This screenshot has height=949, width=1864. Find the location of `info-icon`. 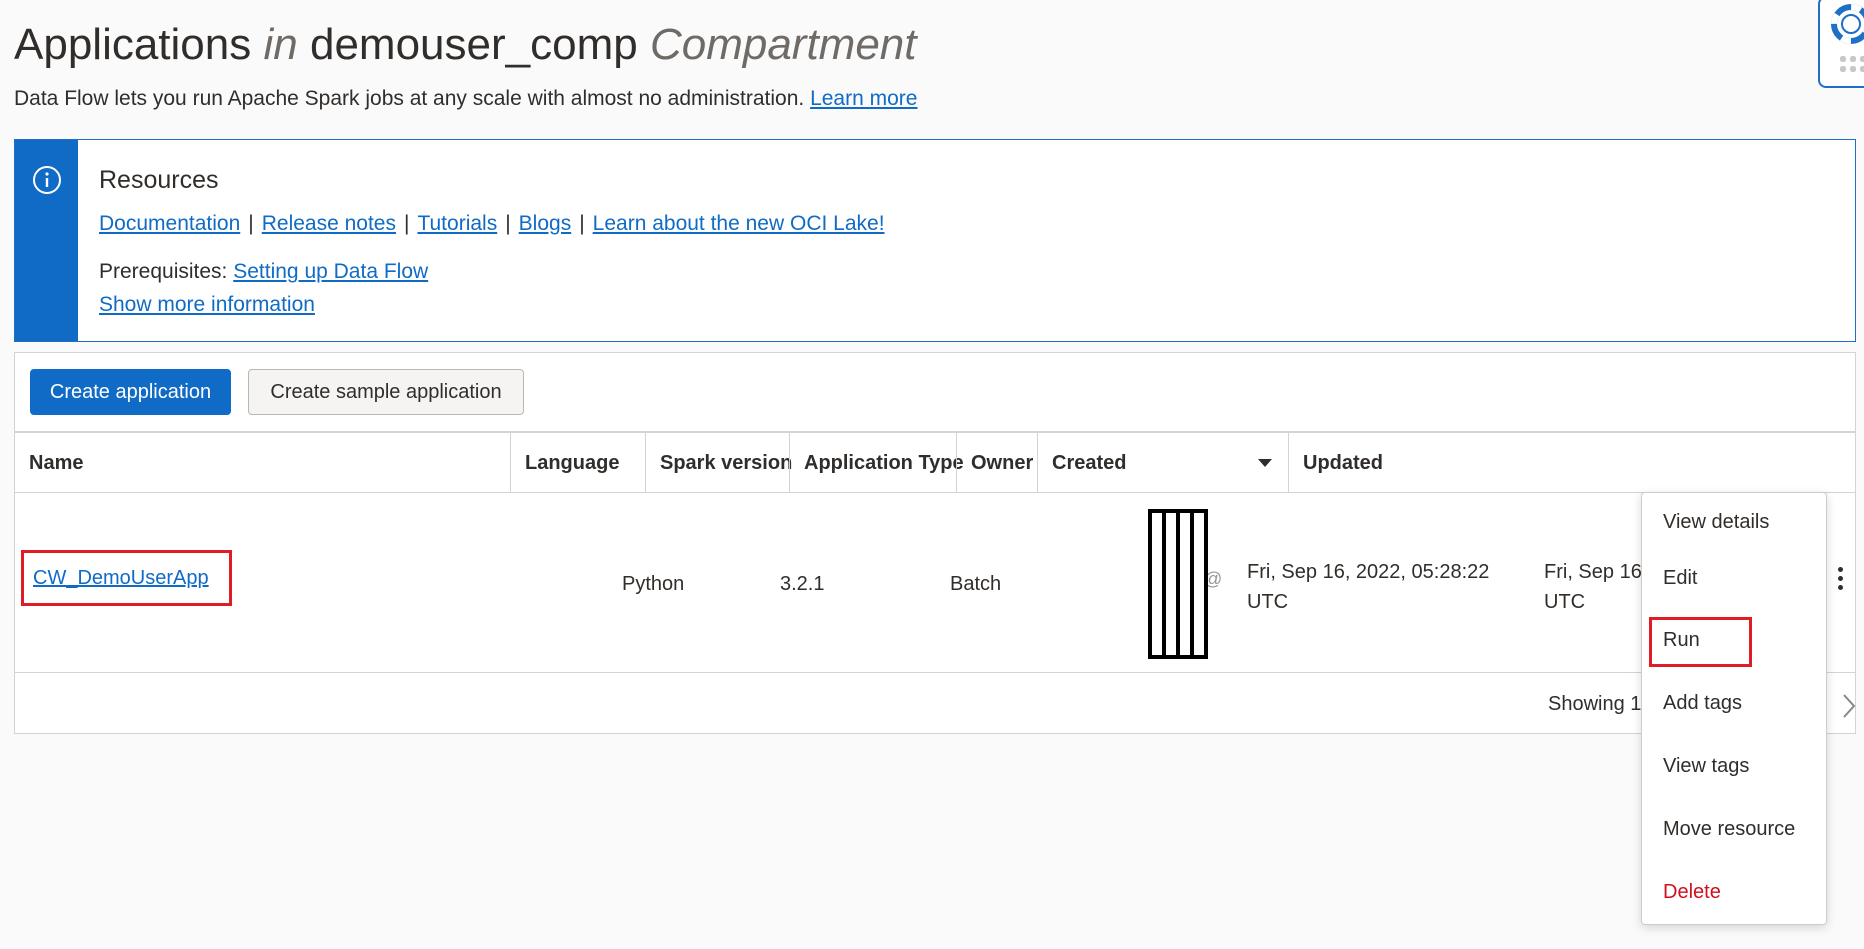

info-icon is located at coordinates (47, 180).